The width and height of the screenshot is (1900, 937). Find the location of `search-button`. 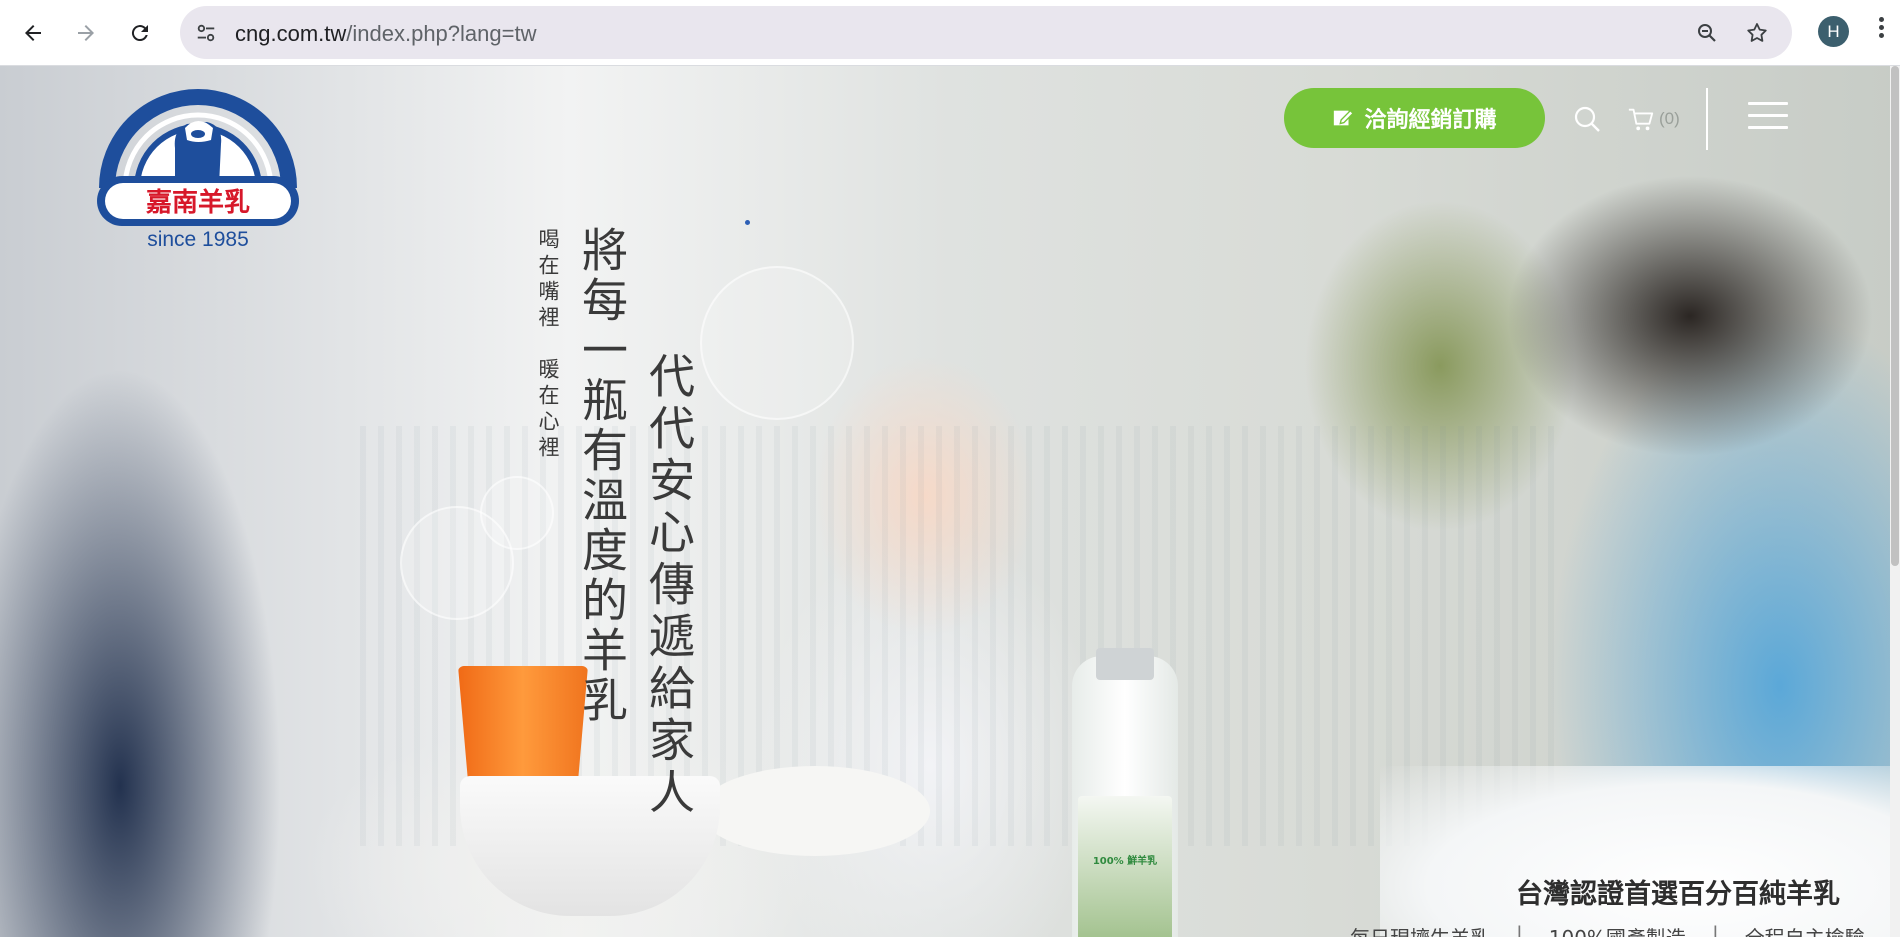

search-button is located at coordinates (1587, 119).